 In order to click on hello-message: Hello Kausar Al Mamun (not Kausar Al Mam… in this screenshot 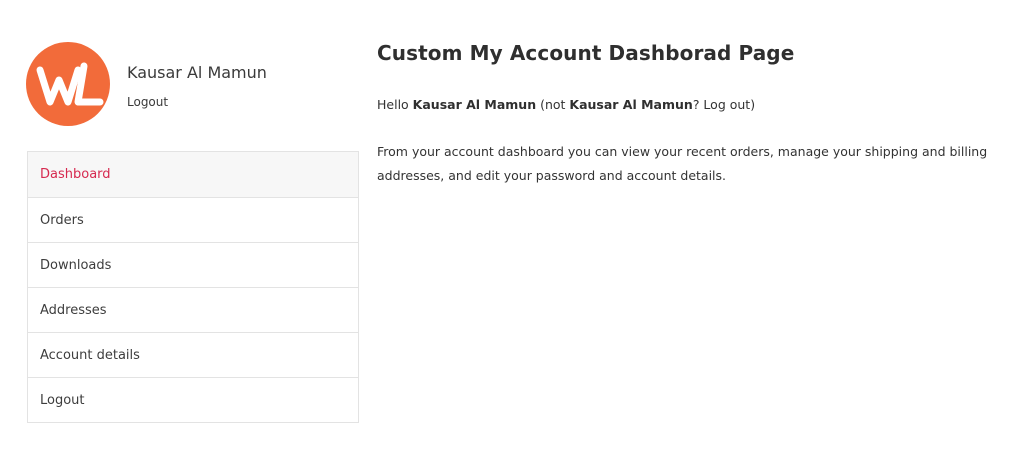, I will do `click(692, 105)`.